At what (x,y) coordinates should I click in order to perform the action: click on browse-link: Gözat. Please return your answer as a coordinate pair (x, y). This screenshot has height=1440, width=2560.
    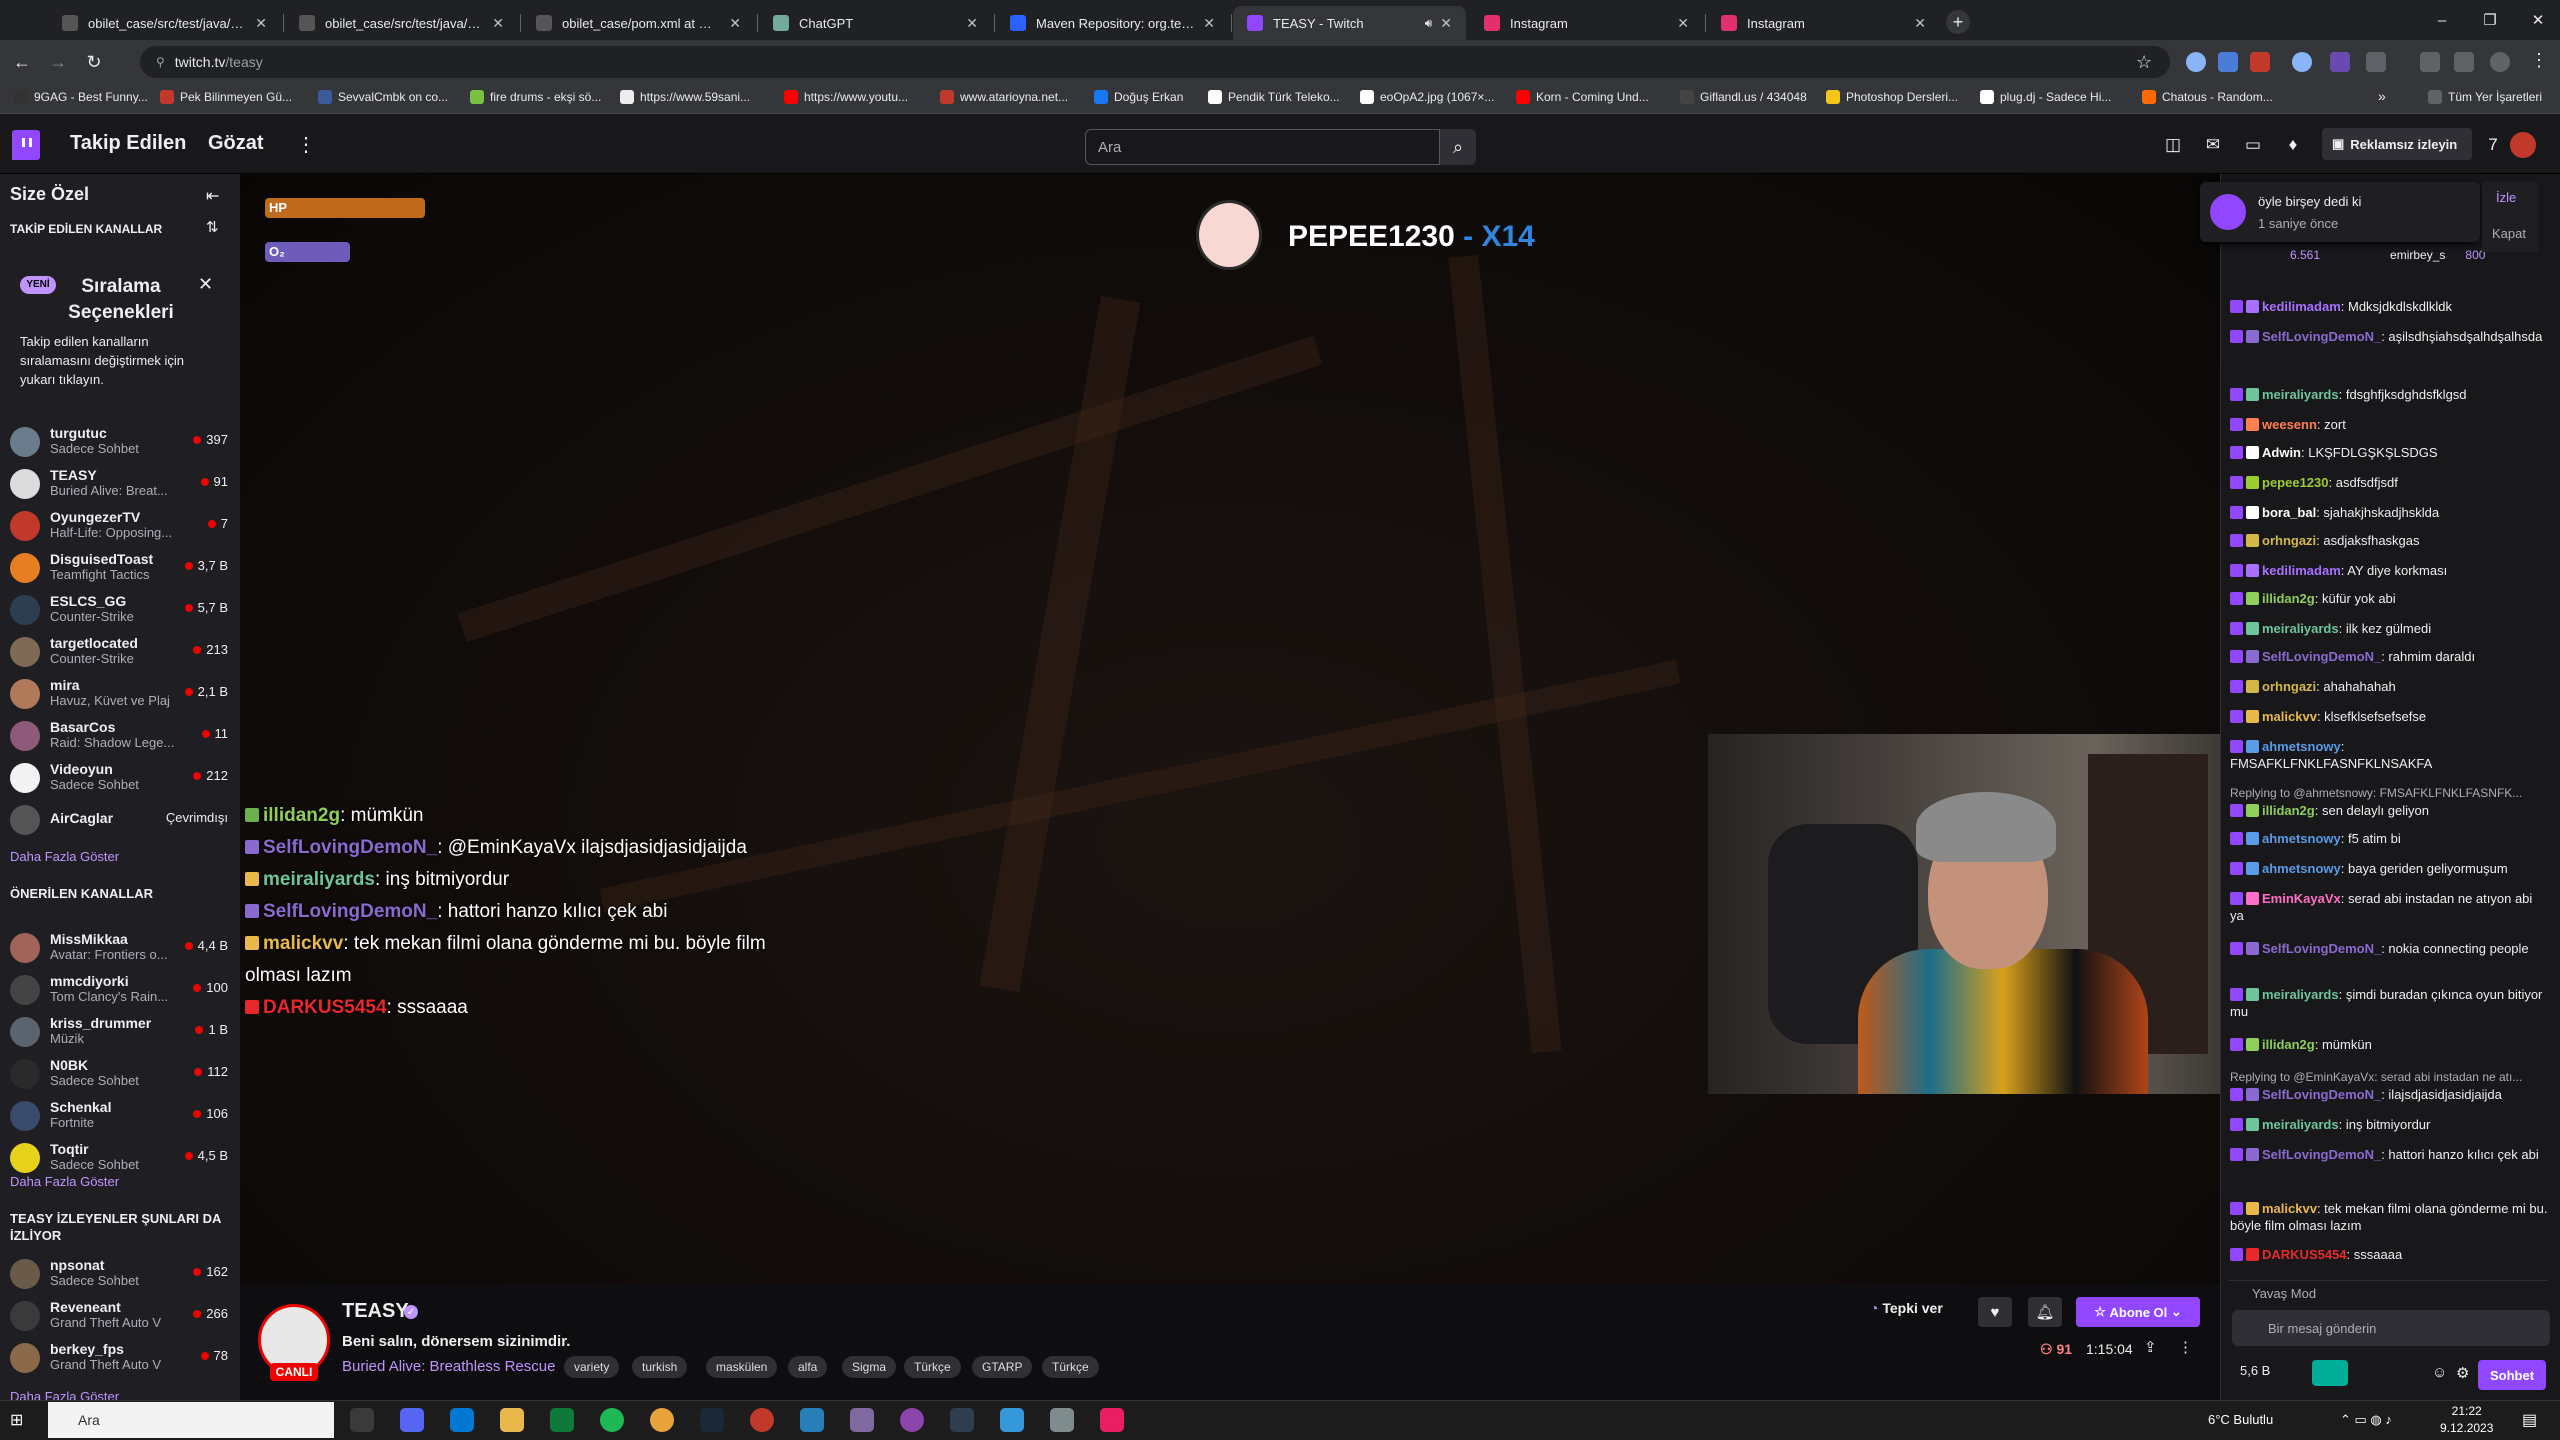
    Looking at the image, I should click on (236, 143).